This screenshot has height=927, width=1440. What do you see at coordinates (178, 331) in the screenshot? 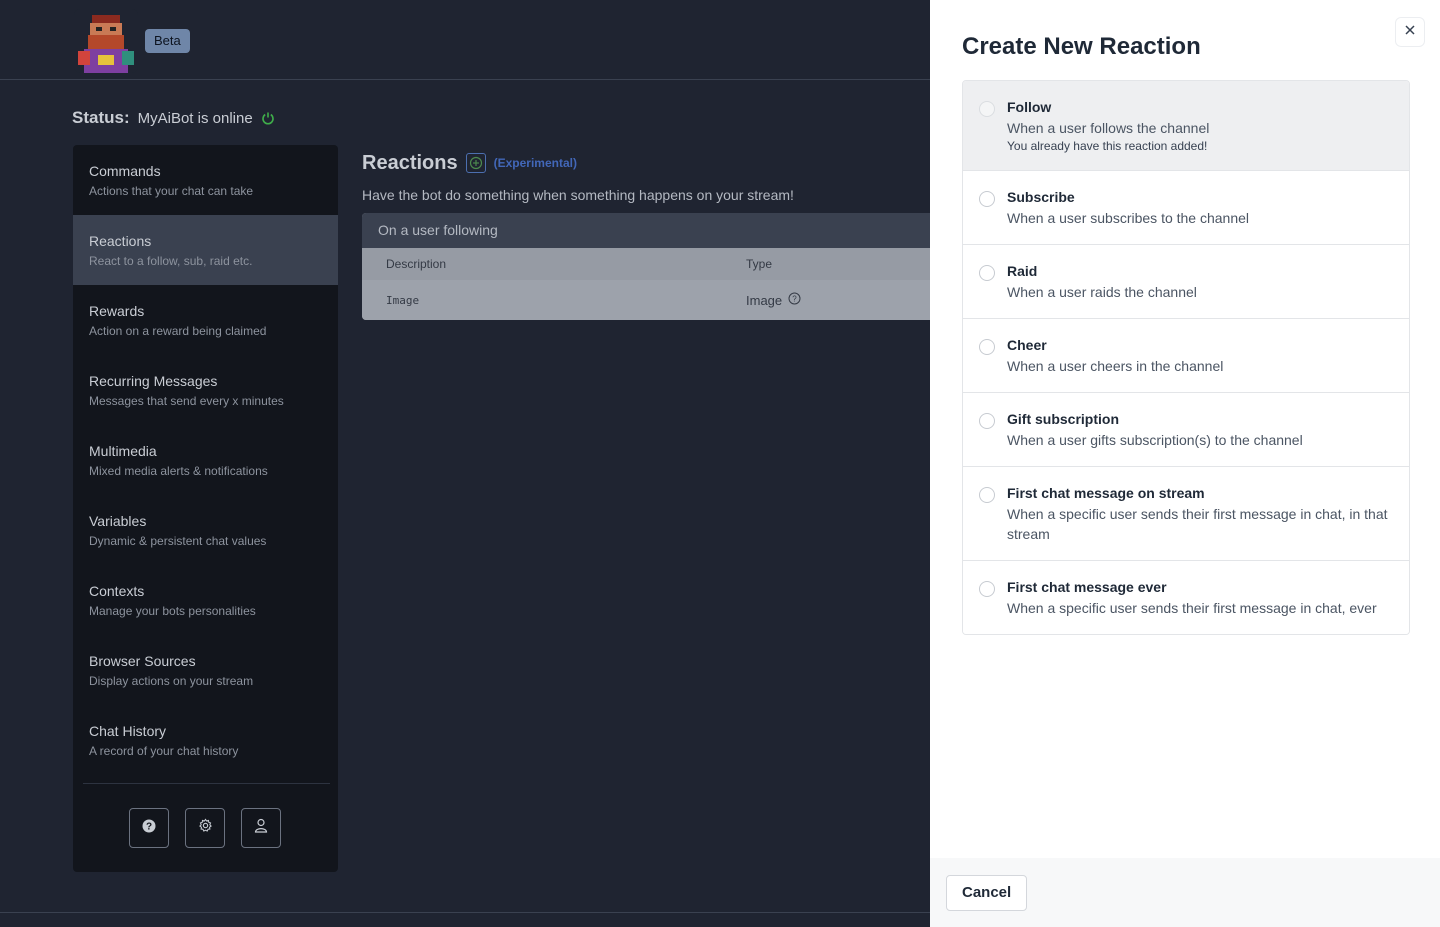
I see `sidebar-item-desc: Action on a reward being claimed` at bounding box center [178, 331].